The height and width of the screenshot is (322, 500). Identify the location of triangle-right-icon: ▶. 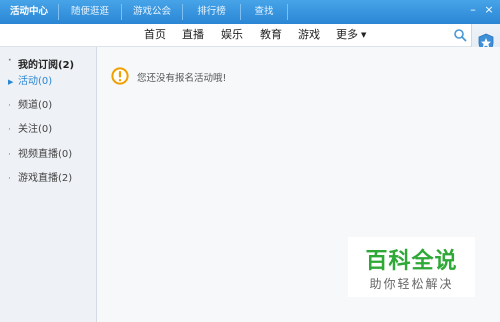
(11, 82).